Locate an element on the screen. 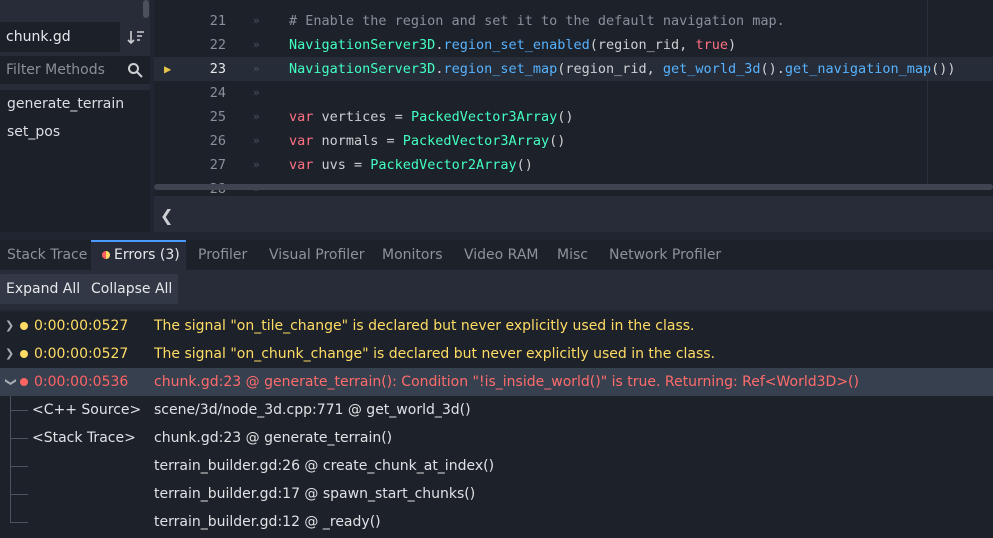 Image resolution: width=993 pixels, height=538 pixels. error-time: 0:00:00:0536 is located at coordinates (81, 382).